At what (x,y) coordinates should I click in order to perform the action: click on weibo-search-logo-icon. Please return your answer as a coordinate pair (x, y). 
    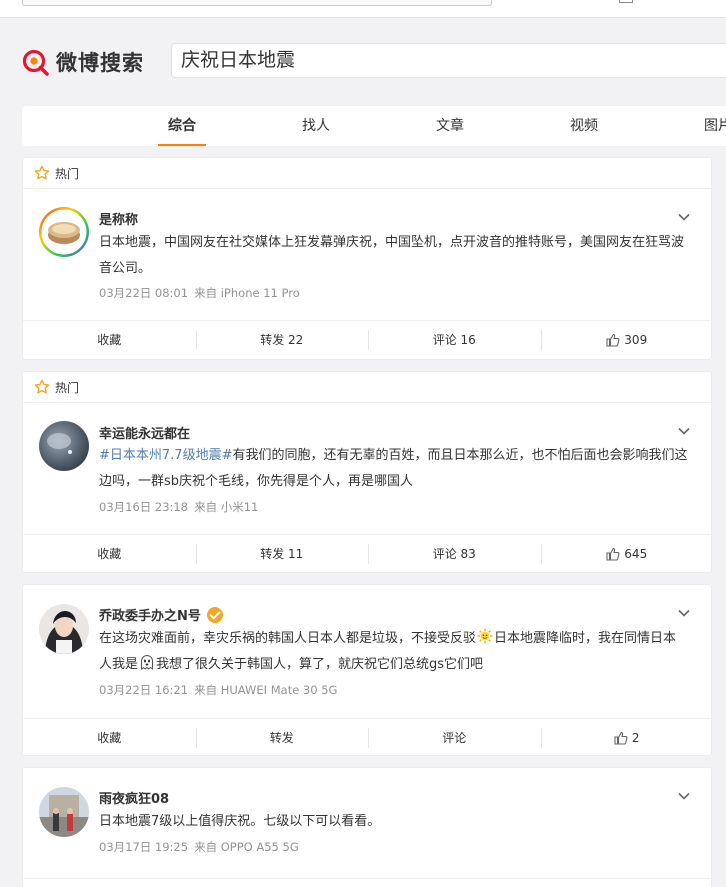
    Looking at the image, I should click on (35, 62).